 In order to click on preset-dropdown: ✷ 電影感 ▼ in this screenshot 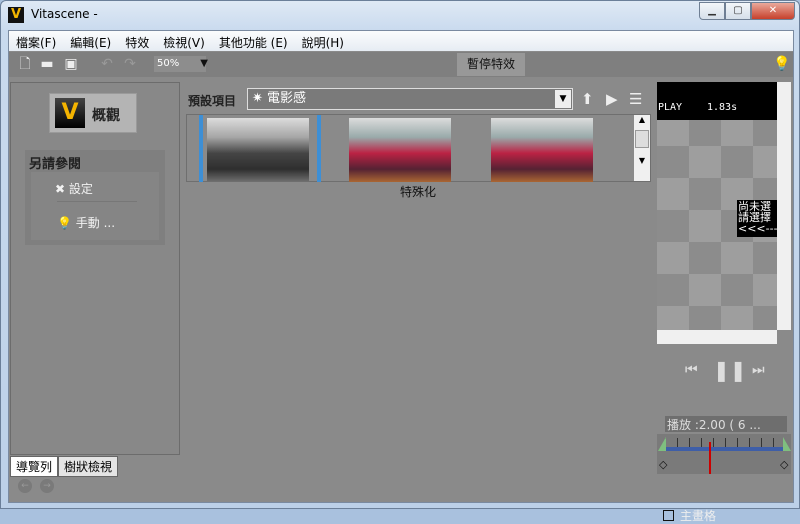, I will do `click(410, 99)`.